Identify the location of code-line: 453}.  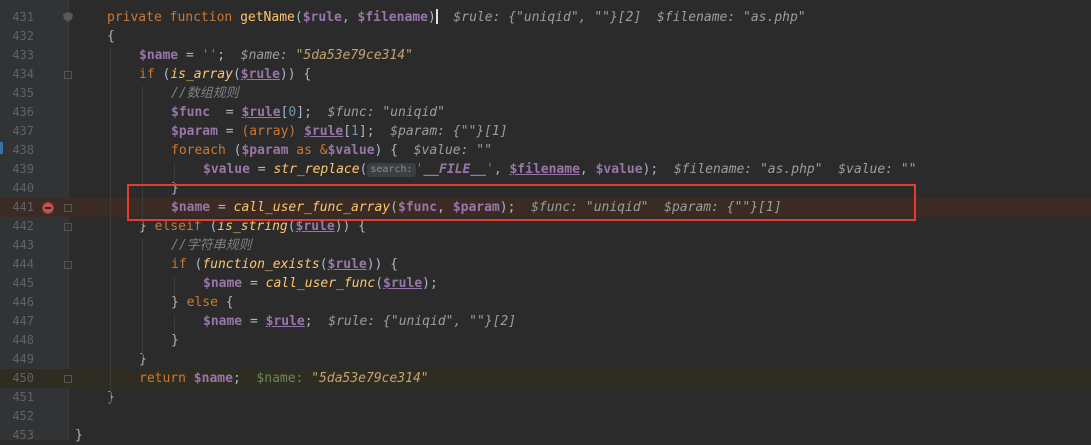
(545, 435).